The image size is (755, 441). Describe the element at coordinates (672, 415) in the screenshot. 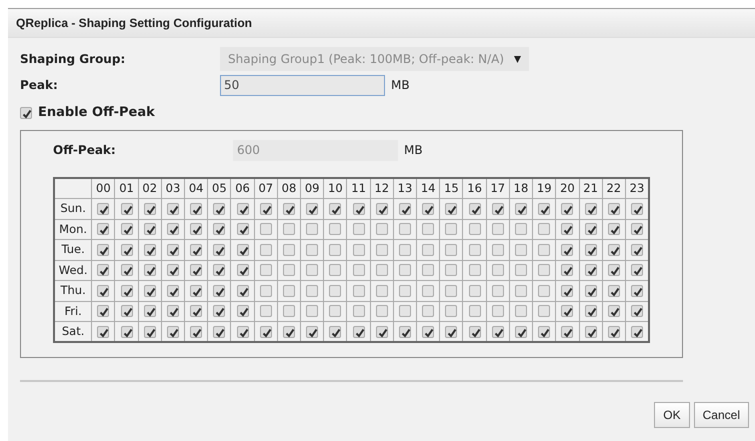

I see `ok-button: OK` at that location.